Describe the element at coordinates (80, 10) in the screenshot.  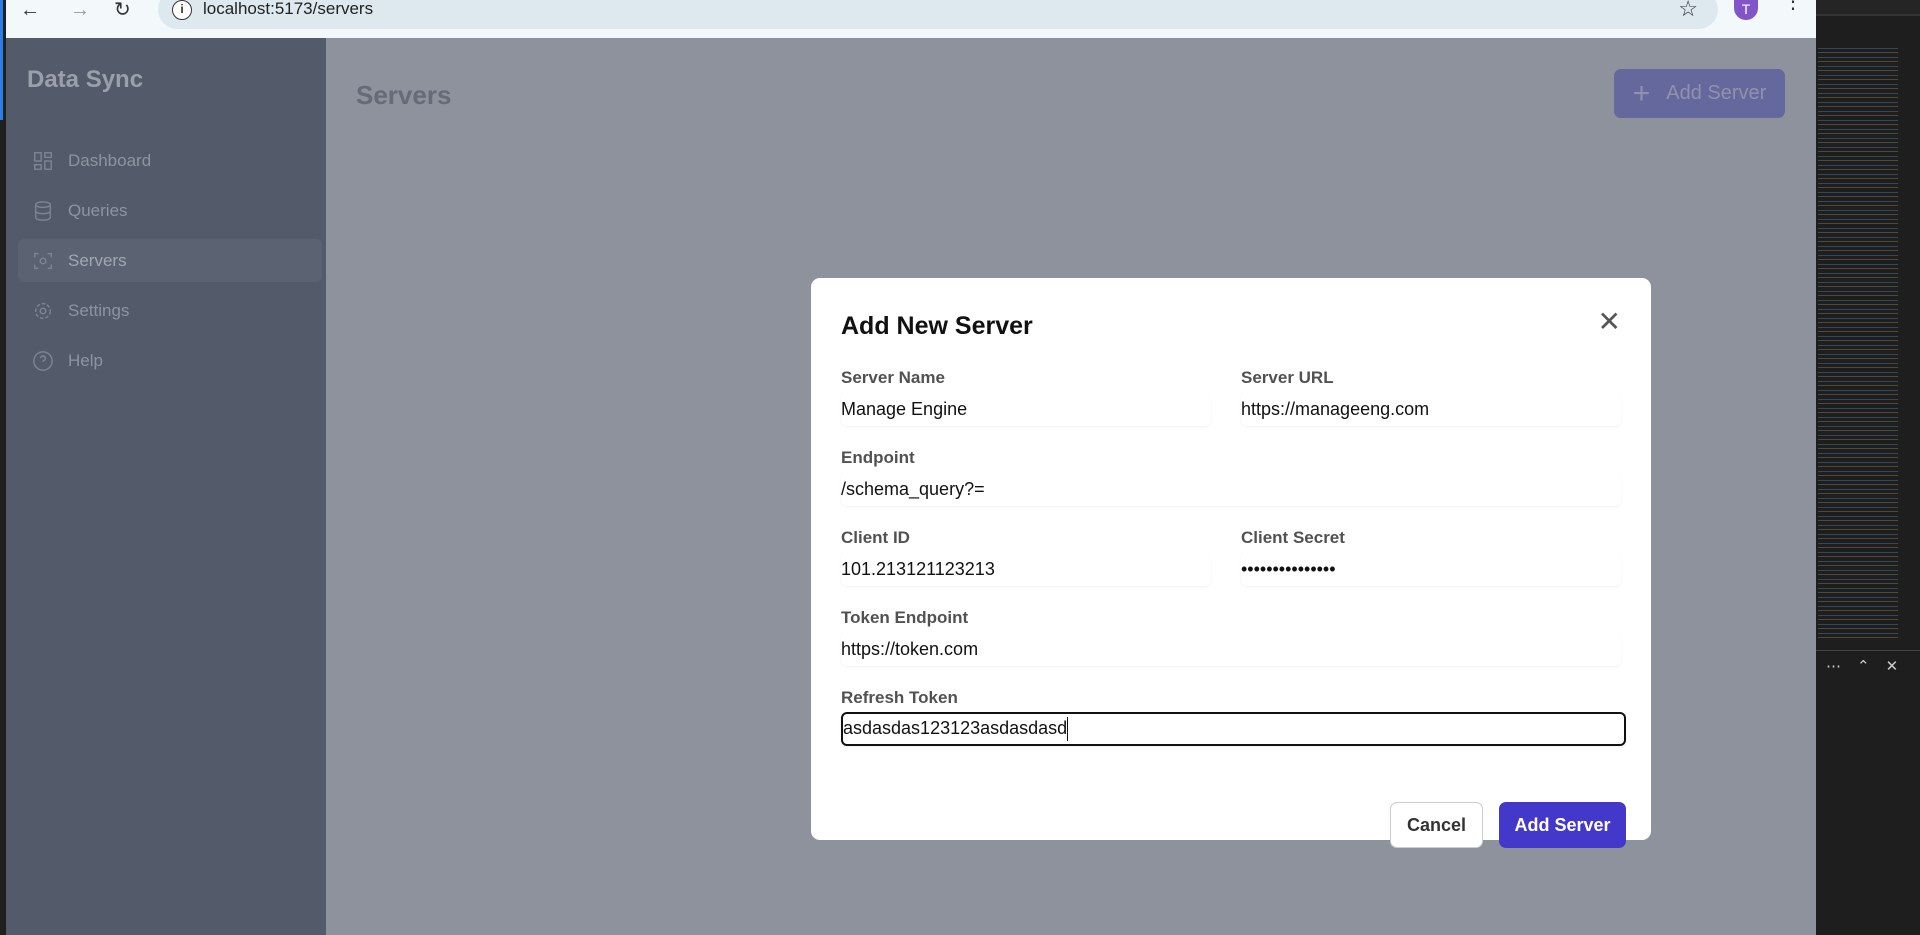
I see `forward-icon: →` at that location.